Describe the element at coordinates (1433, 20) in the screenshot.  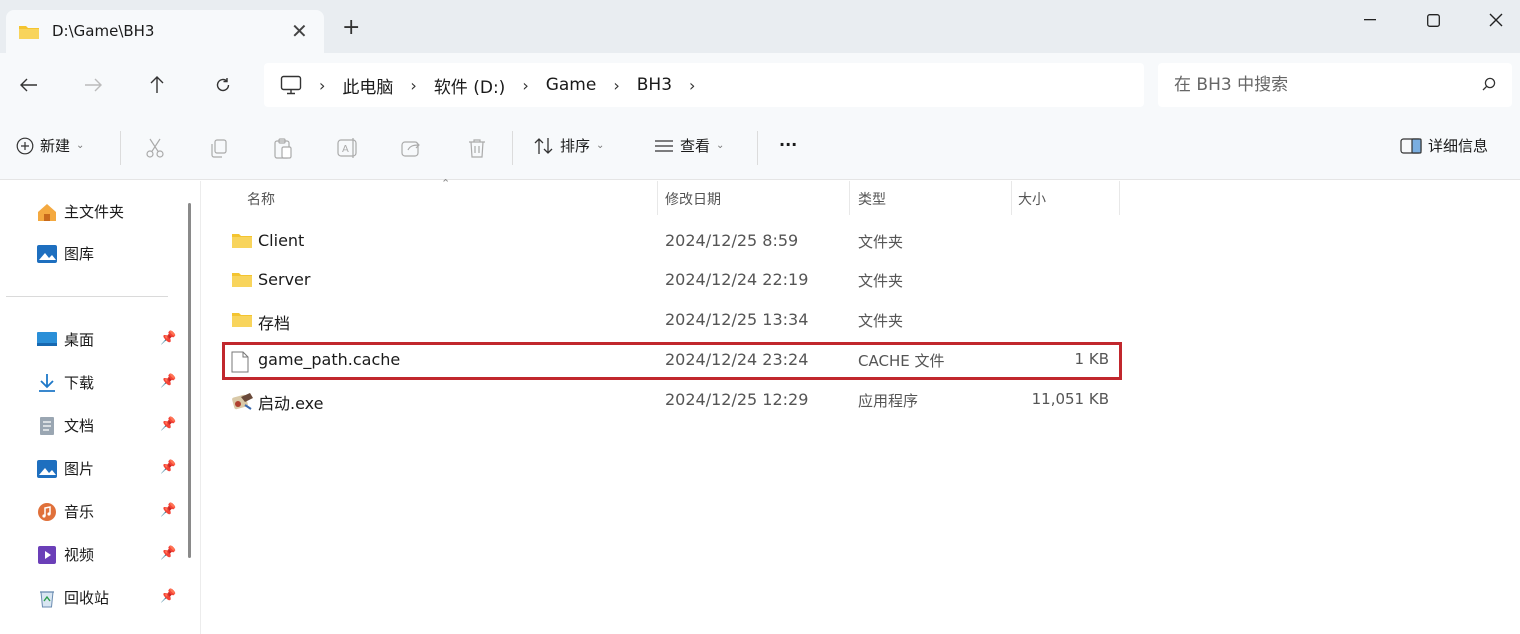
I see `maximize-button` at that location.